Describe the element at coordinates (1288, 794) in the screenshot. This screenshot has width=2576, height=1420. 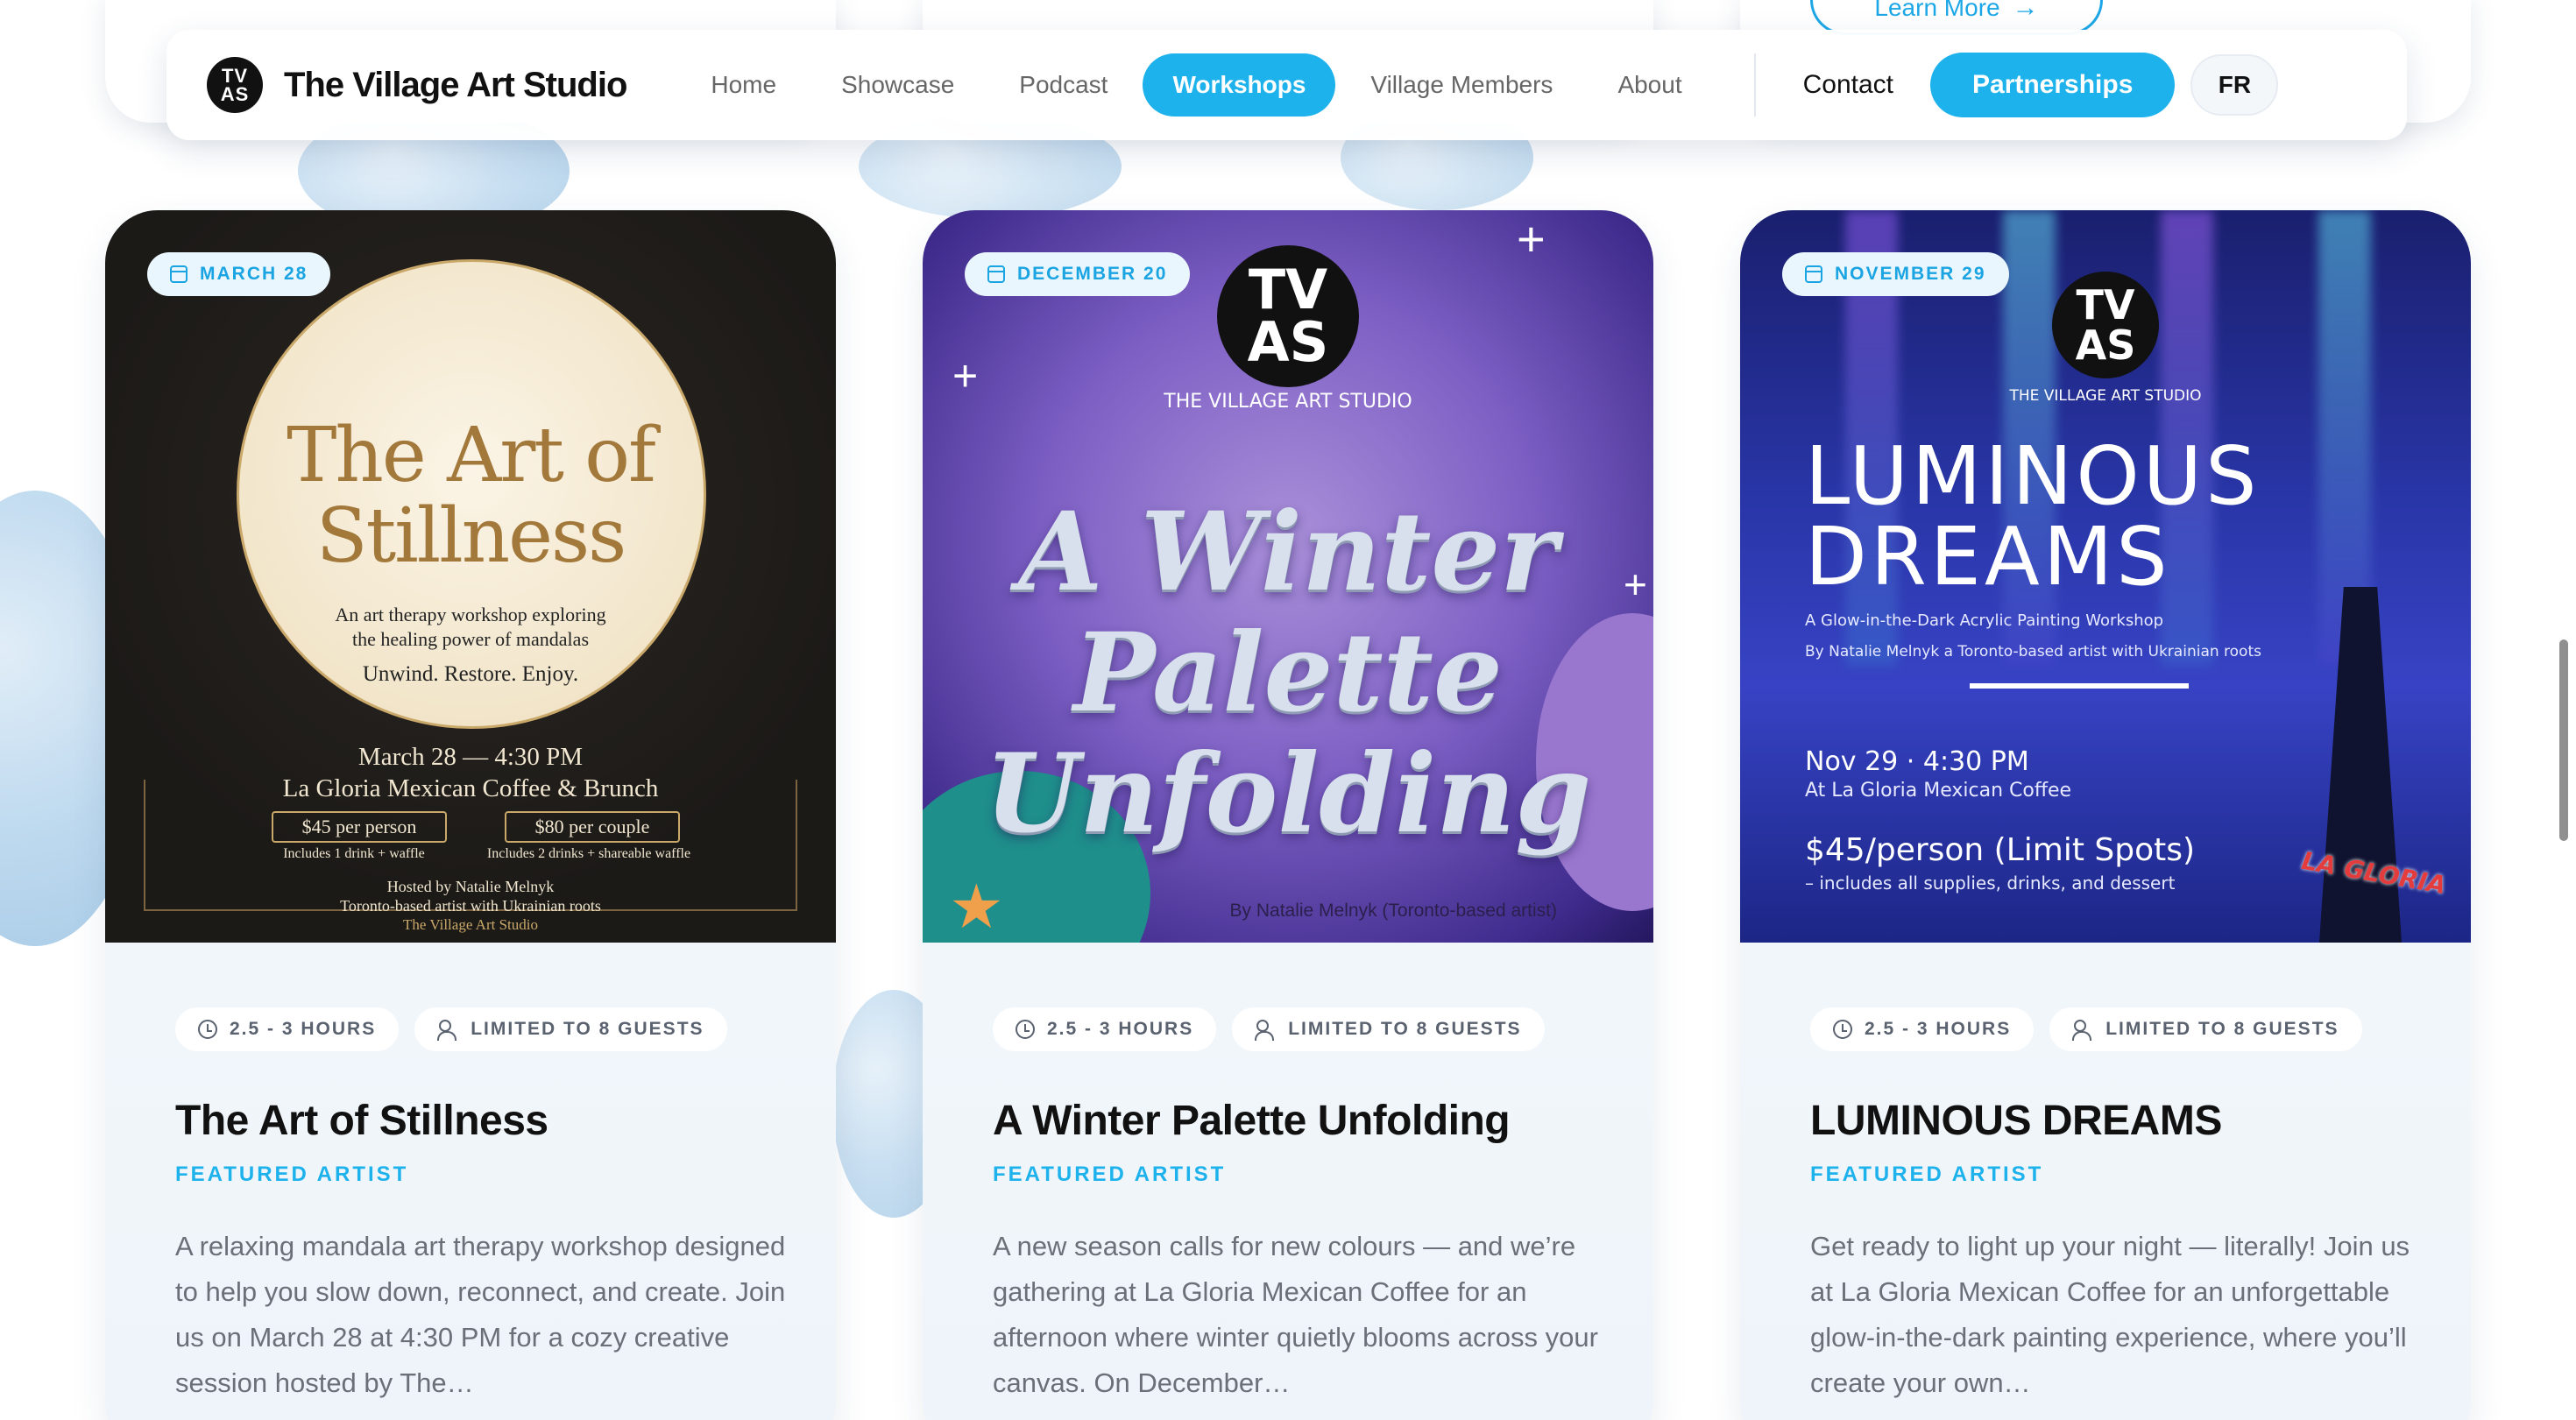
I see `poster-title-line: Unfolding` at that location.